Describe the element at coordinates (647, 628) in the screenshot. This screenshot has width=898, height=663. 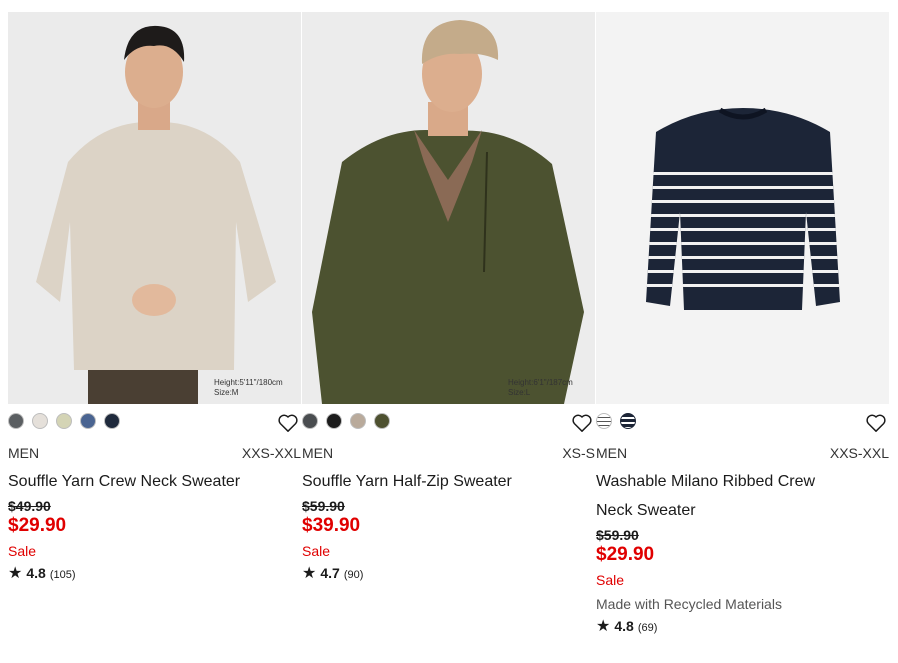
I see `review-count: (69)` at that location.